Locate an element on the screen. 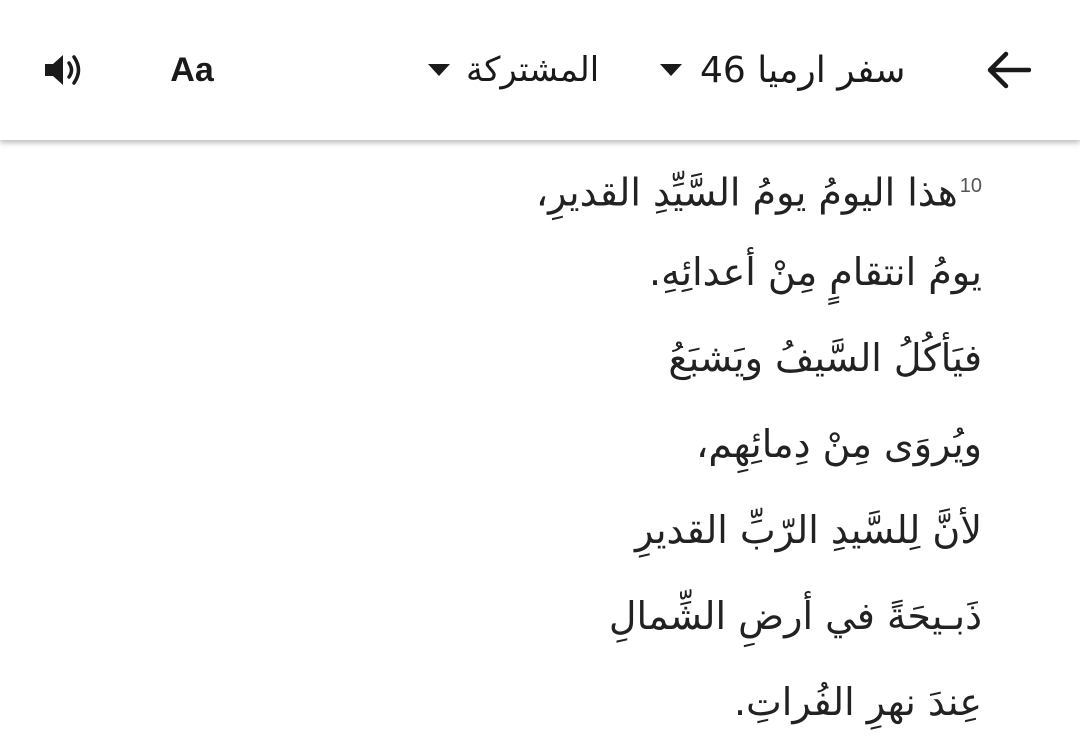 This screenshot has width=1080, height=745. verse-line-text: لأنَّ لِلسَّيدِ الرّبِّ القديرِ is located at coordinates (808, 530).